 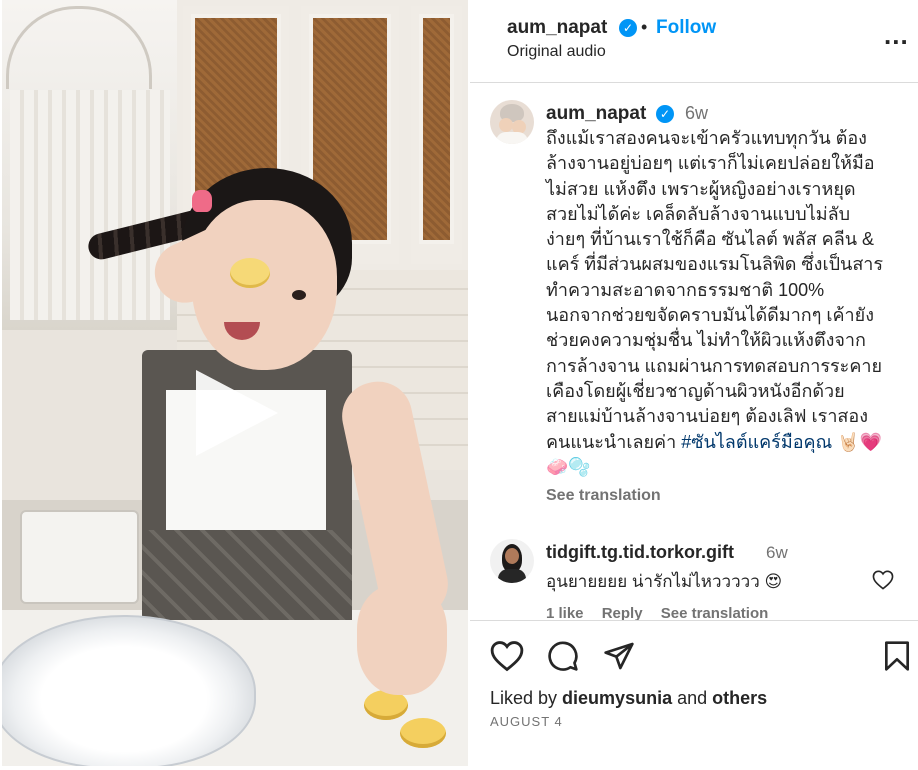 I want to click on window-arch, so click(x=79, y=47).